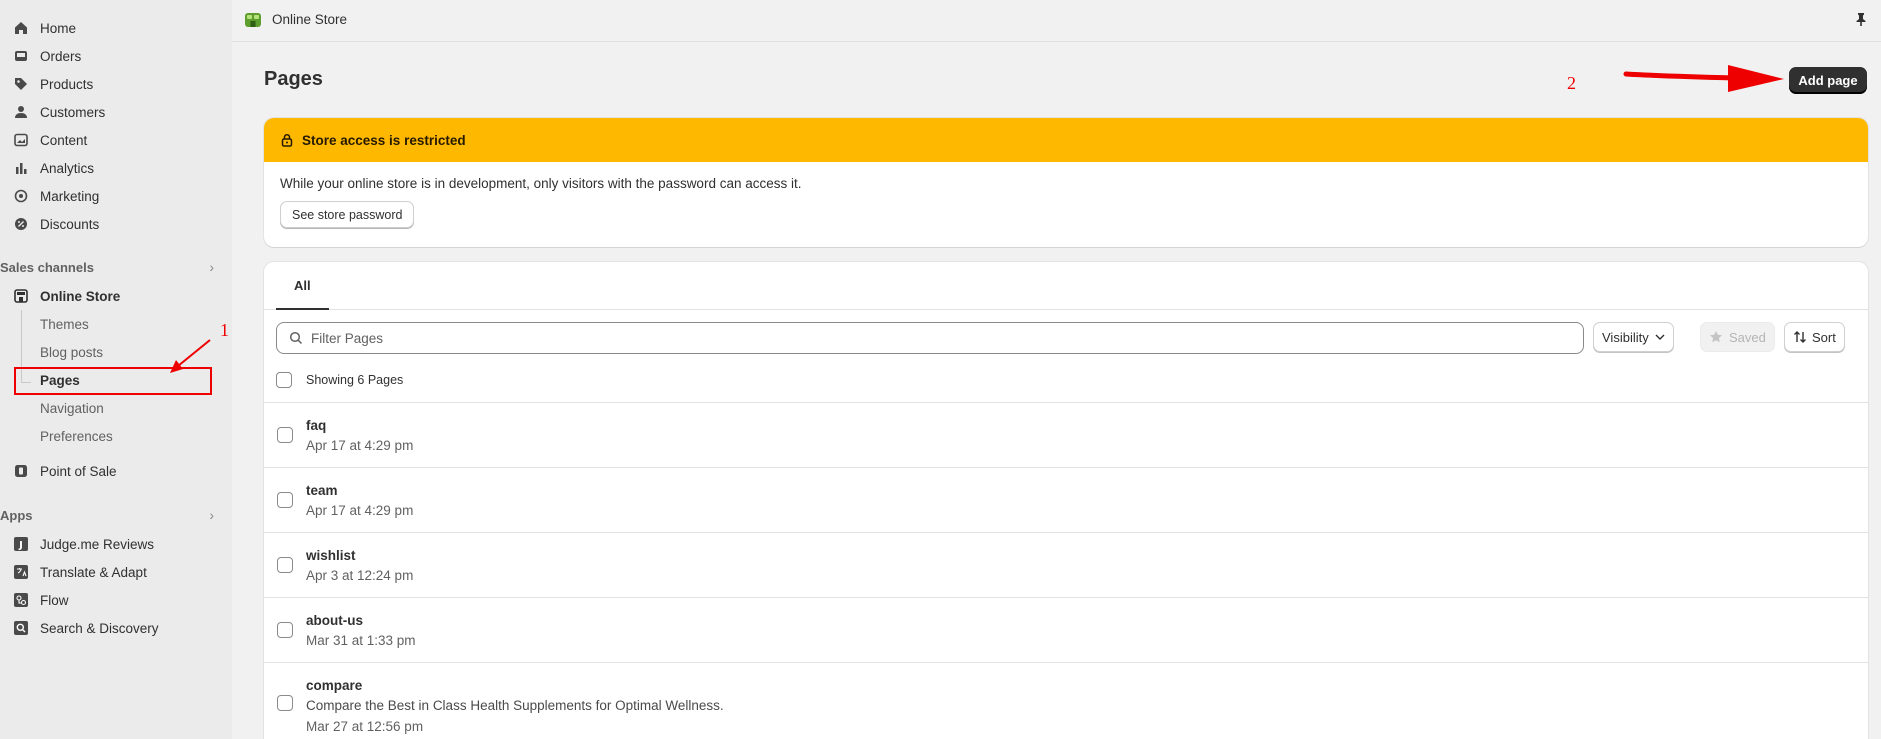  Describe the element at coordinates (21, 628) in the screenshot. I see `search-discovery-icon` at that location.